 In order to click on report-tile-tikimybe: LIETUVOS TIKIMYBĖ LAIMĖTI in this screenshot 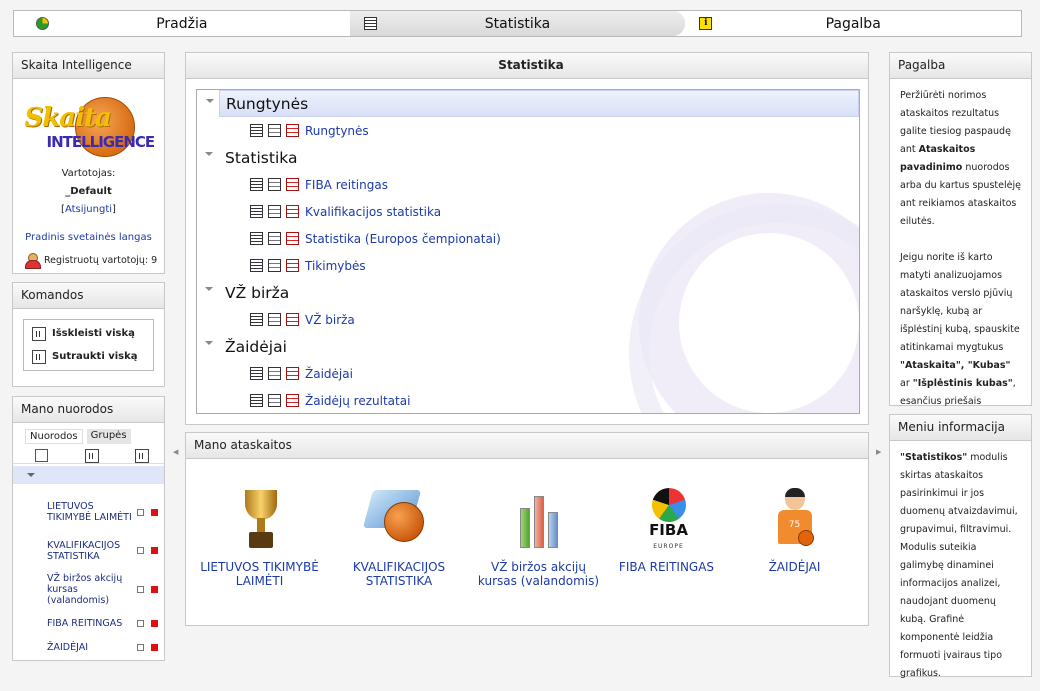, I will do `click(259, 542)`.